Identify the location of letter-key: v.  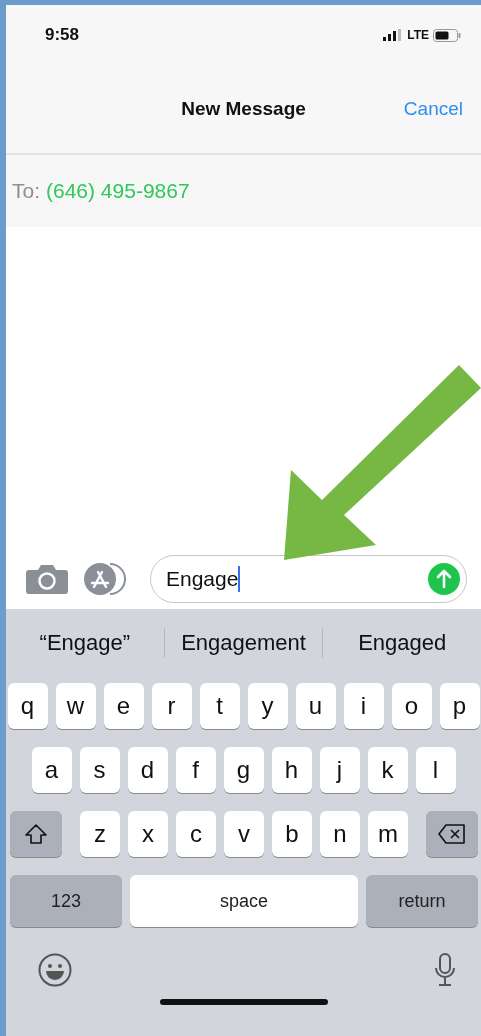
(244, 834).